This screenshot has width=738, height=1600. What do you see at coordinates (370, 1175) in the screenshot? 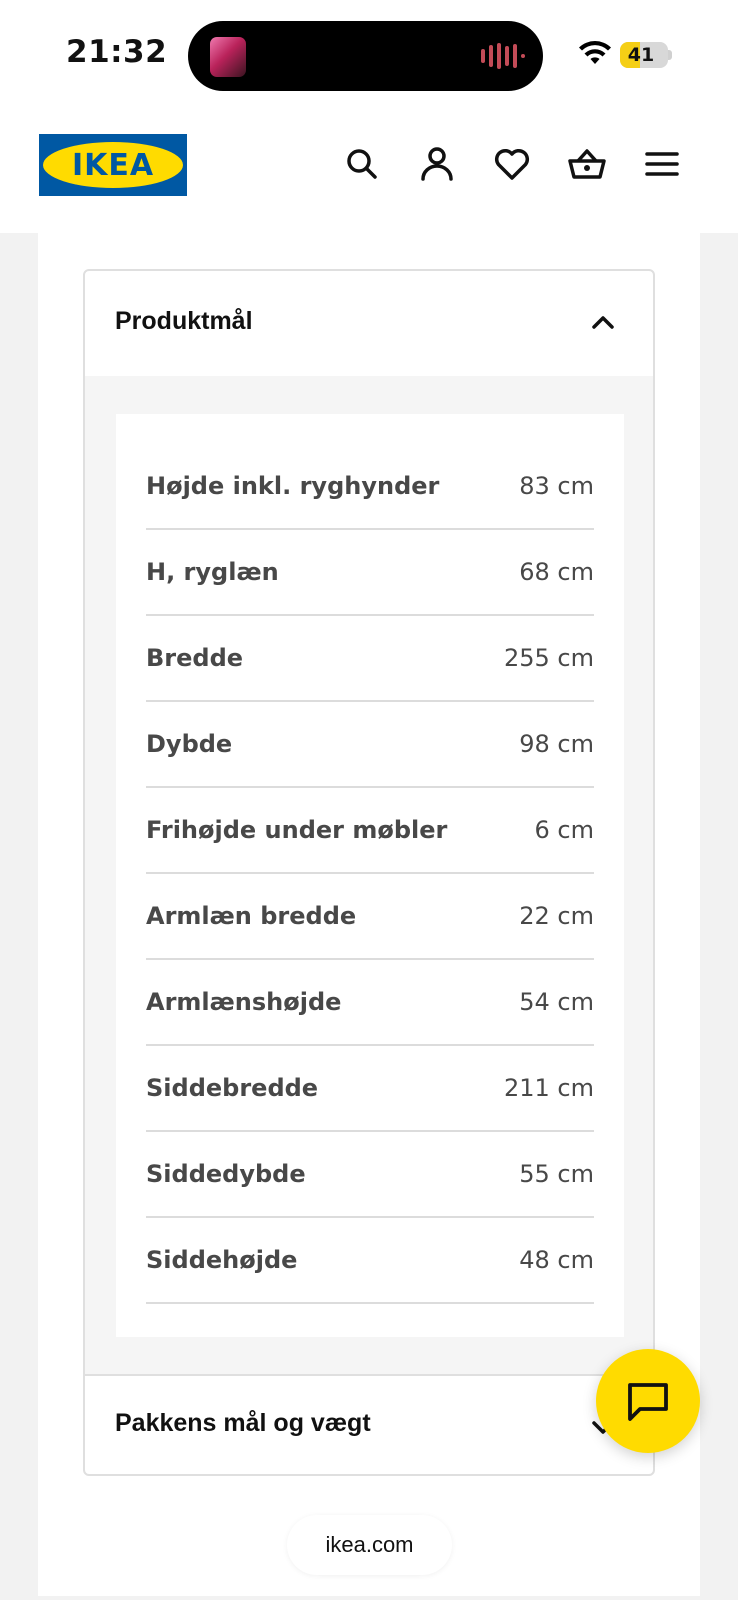
I see `dimension-row: Siddedybde 55 cm` at bounding box center [370, 1175].